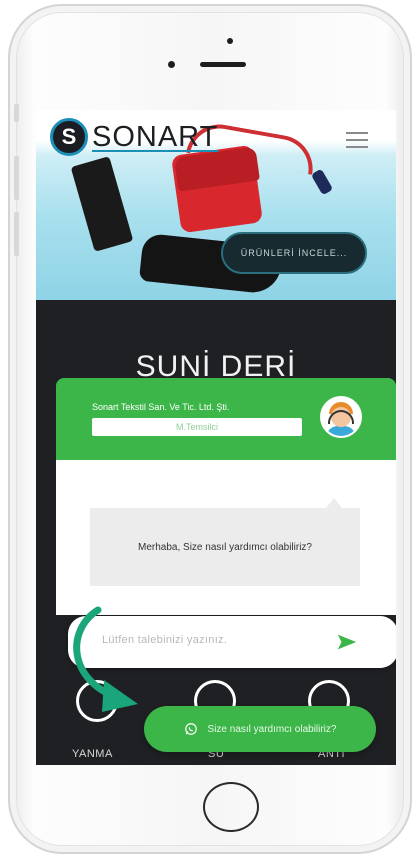 The width and height of the screenshot is (418, 856). What do you see at coordinates (223, 64) in the screenshot?
I see `earpiece-speaker` at bounding box center [223, 64].